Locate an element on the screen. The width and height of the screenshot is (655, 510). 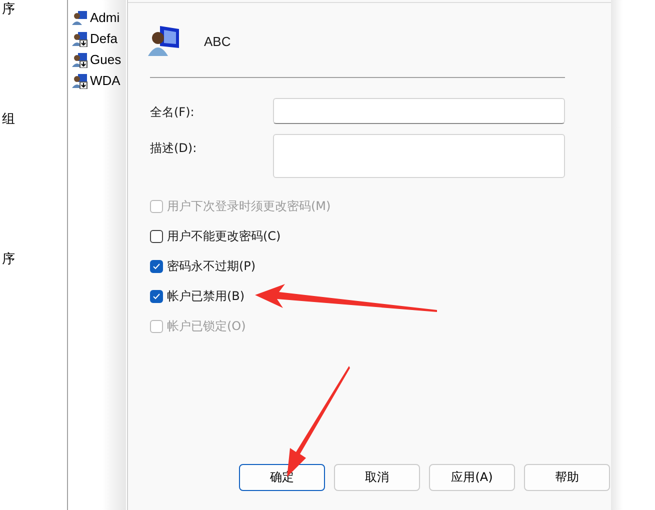
dialog-button: 应用(A) is located at coordinates (472, 477).